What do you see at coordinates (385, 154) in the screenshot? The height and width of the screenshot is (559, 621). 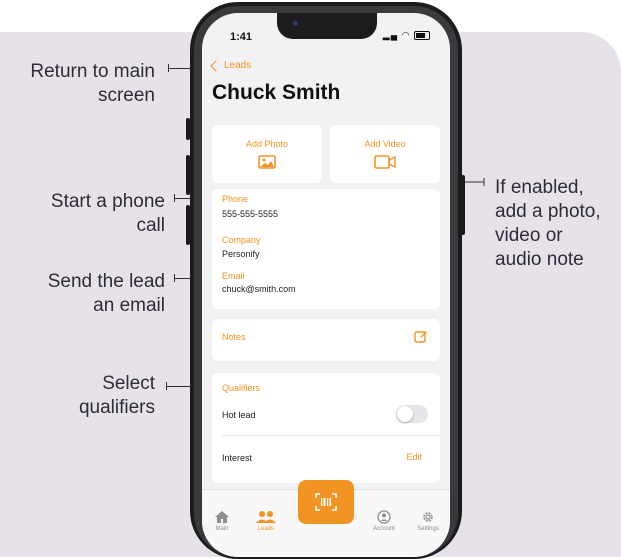 I see `add-video-button: Add Video` at bounding box center [385, 154].